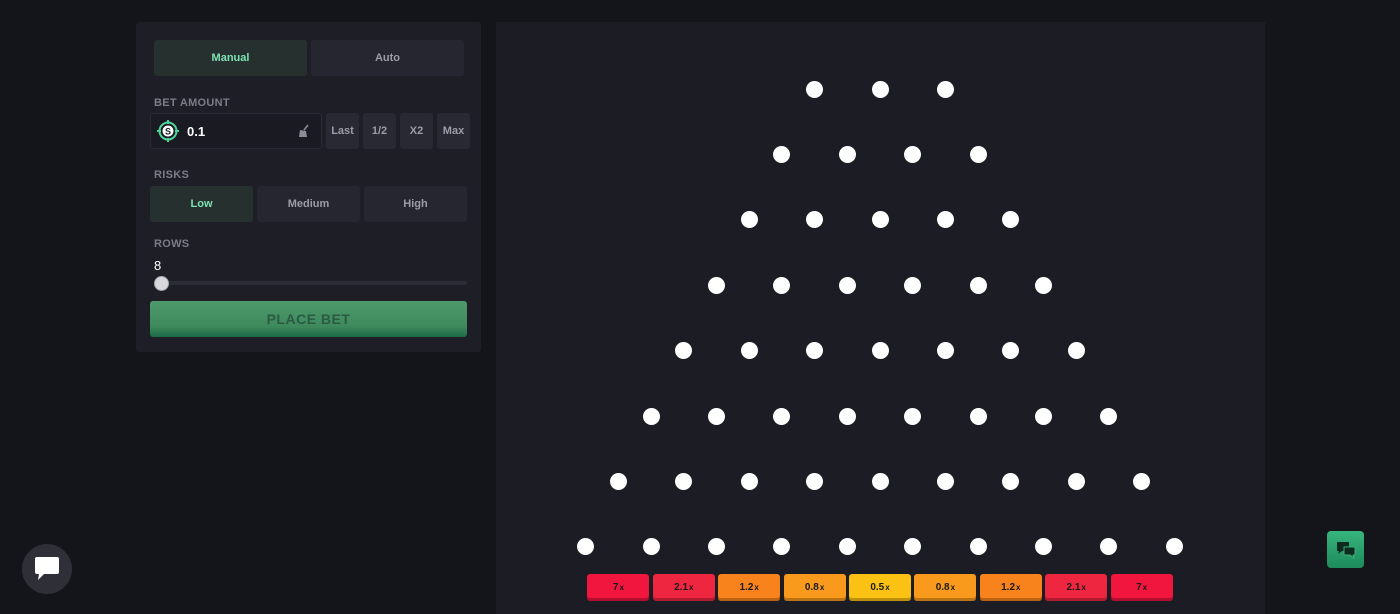  Describe the element at coordinates (309, 58) in the screenshot. I see `mode-tabs: Manual Auto` at that location.